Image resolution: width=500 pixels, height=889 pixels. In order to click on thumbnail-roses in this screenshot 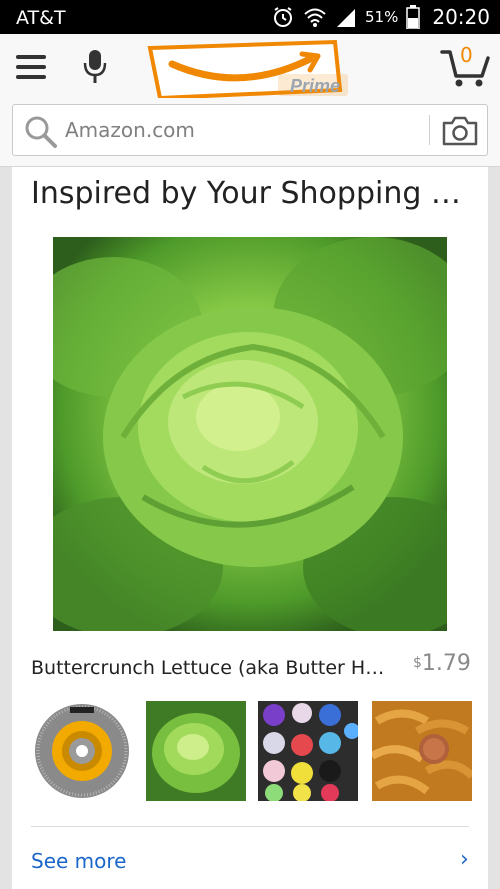, I will do `click(308, 751)`.